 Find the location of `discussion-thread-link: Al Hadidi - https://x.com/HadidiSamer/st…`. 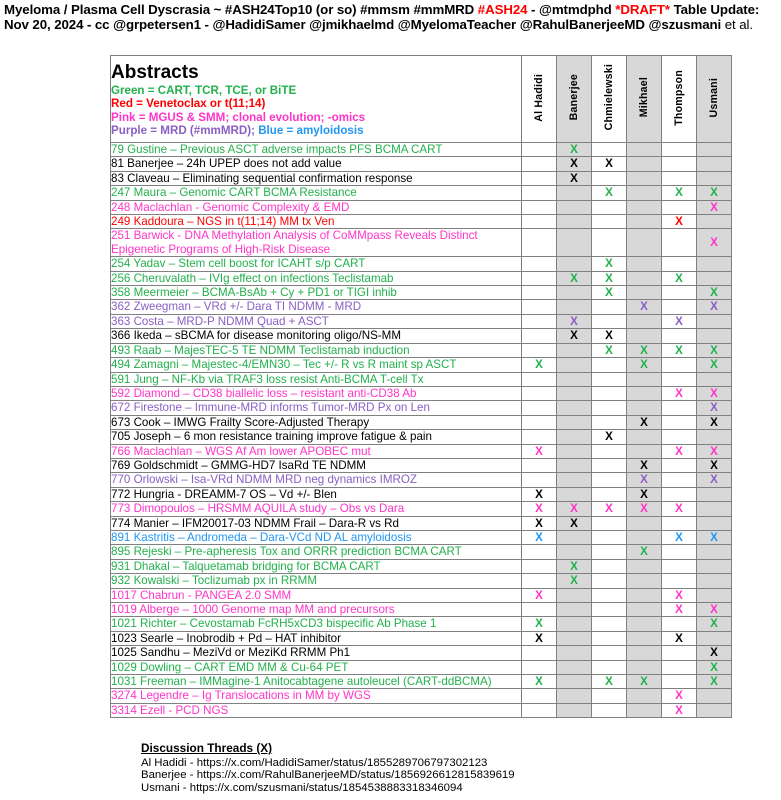

discussion-thread-link: Al Hadidi - https://x.com/HadidiSamer/st… is located at coordinates (328, 763).